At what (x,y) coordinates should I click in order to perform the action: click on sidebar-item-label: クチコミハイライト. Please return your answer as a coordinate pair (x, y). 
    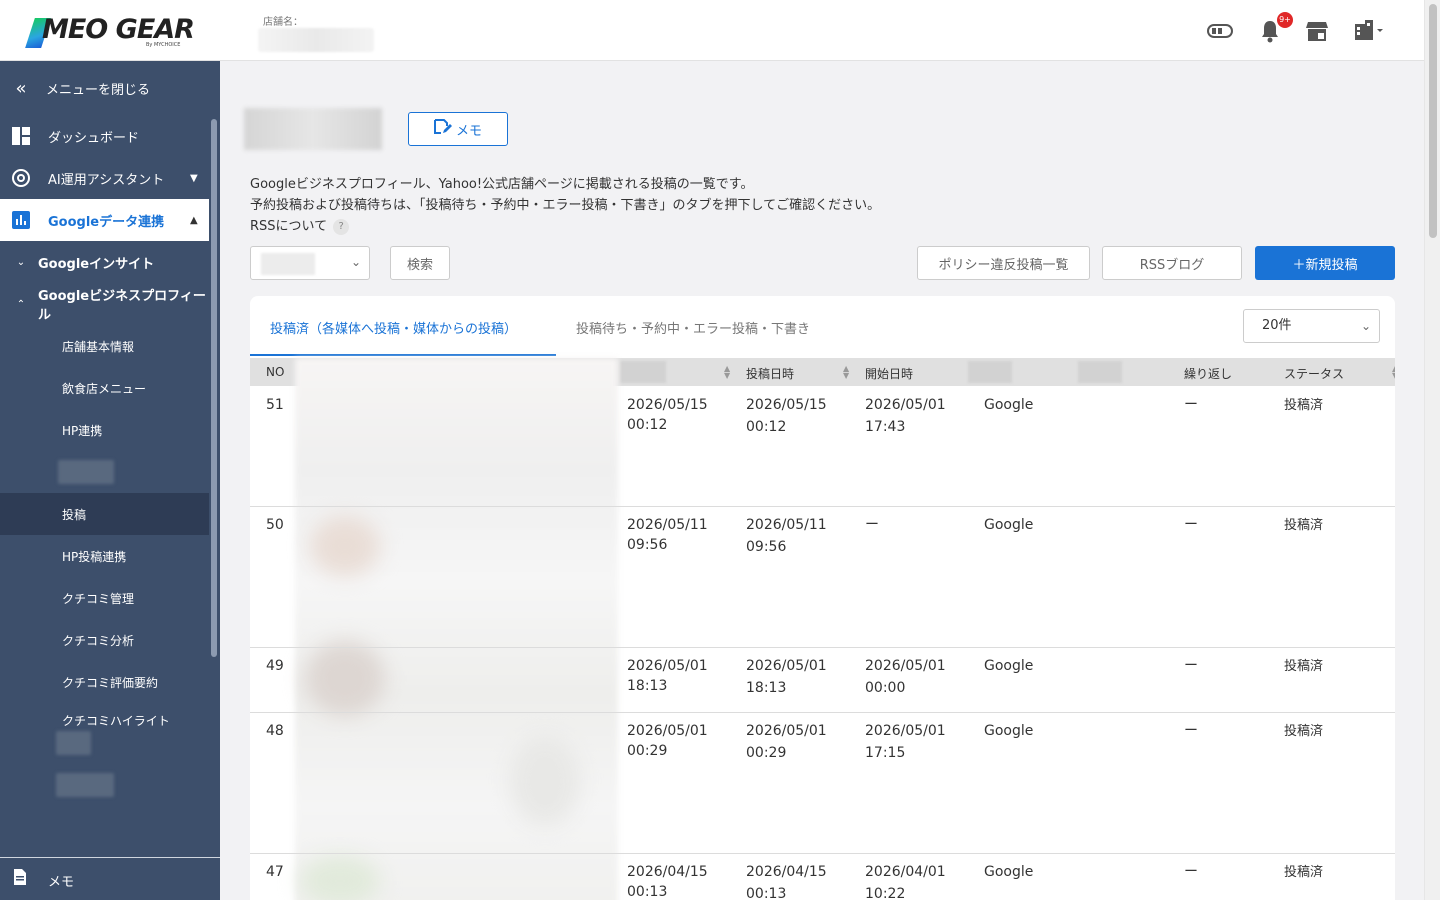
    Looking at the image, I should click on (116, 720).